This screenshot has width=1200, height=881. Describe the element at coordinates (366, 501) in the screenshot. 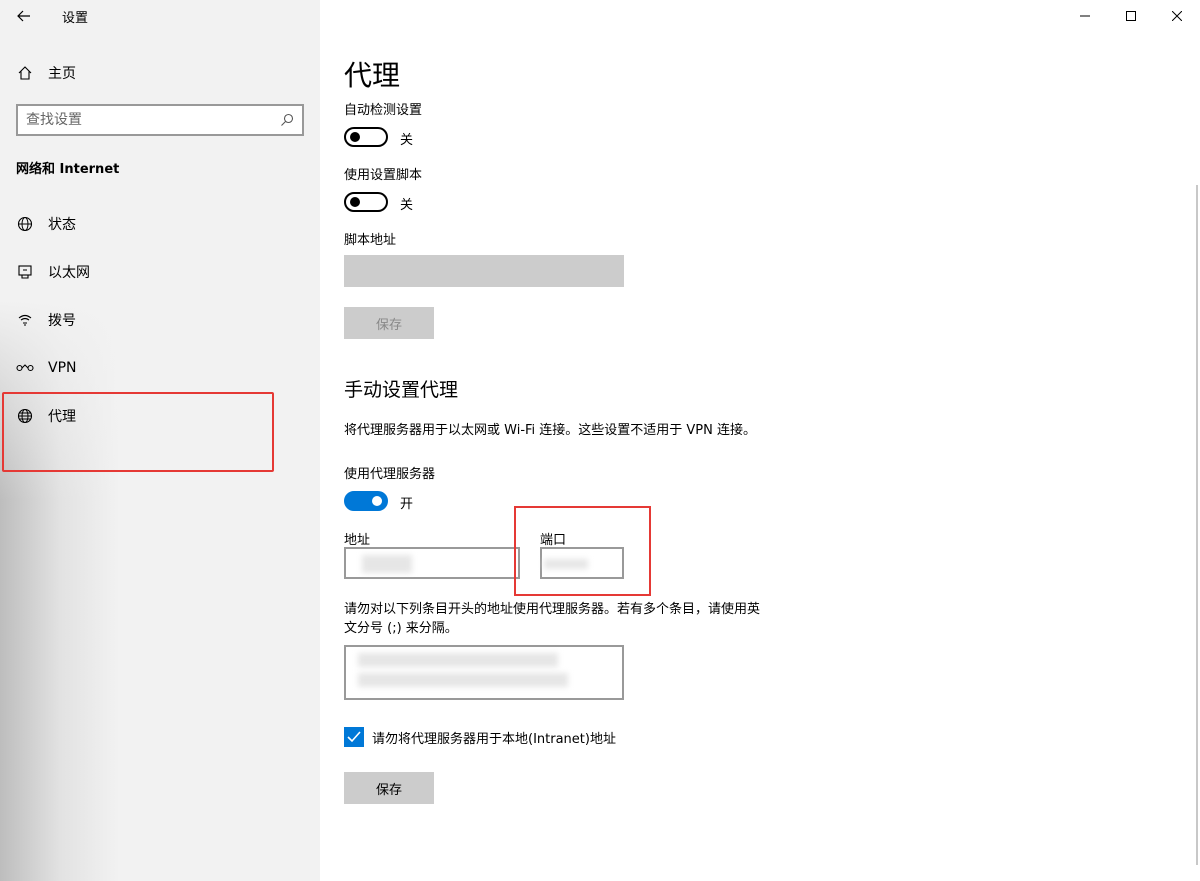

I see `use-proxy-toggle` at that location.